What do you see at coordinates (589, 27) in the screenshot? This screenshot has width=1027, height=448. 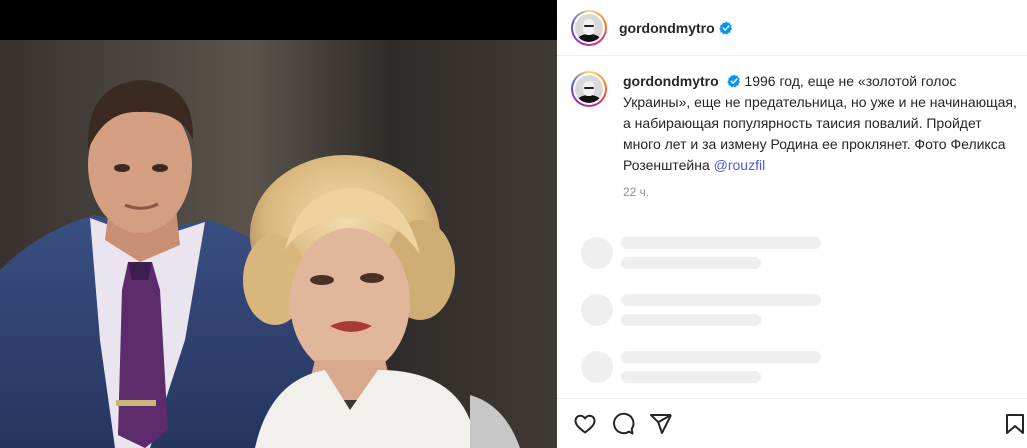 I see `author-avatar` at bounding box center [589, 27].